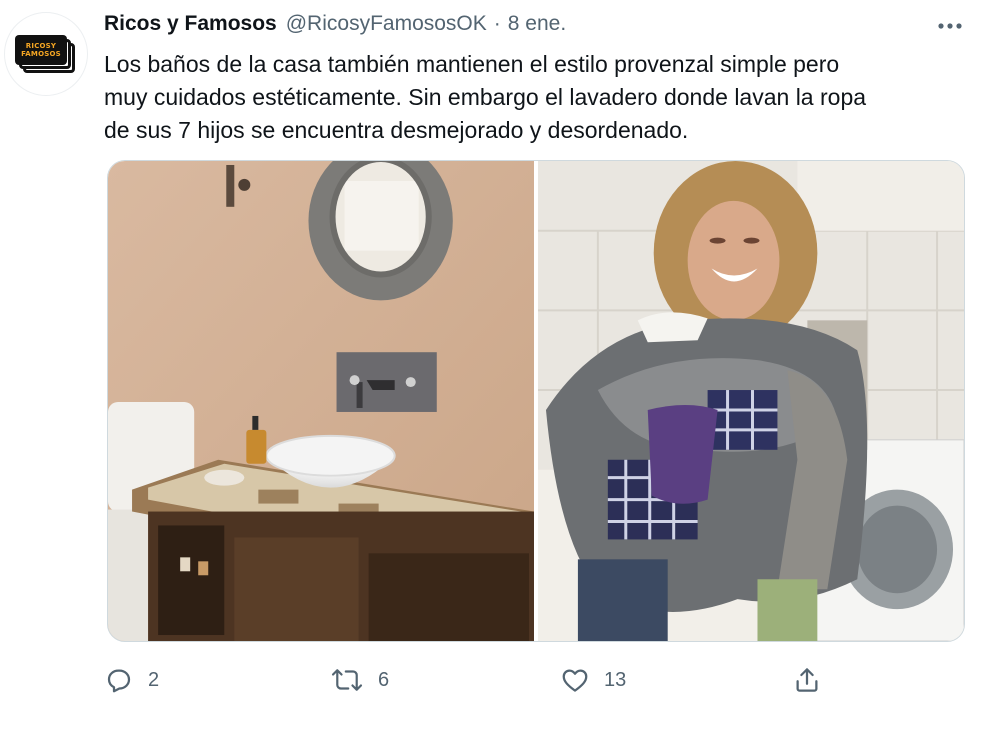 This screenshot has width=989, height=732. What do you see at coordinates (119, 681) in the screenshot?
I see `reply-icon` at bounding box center [119, 681].